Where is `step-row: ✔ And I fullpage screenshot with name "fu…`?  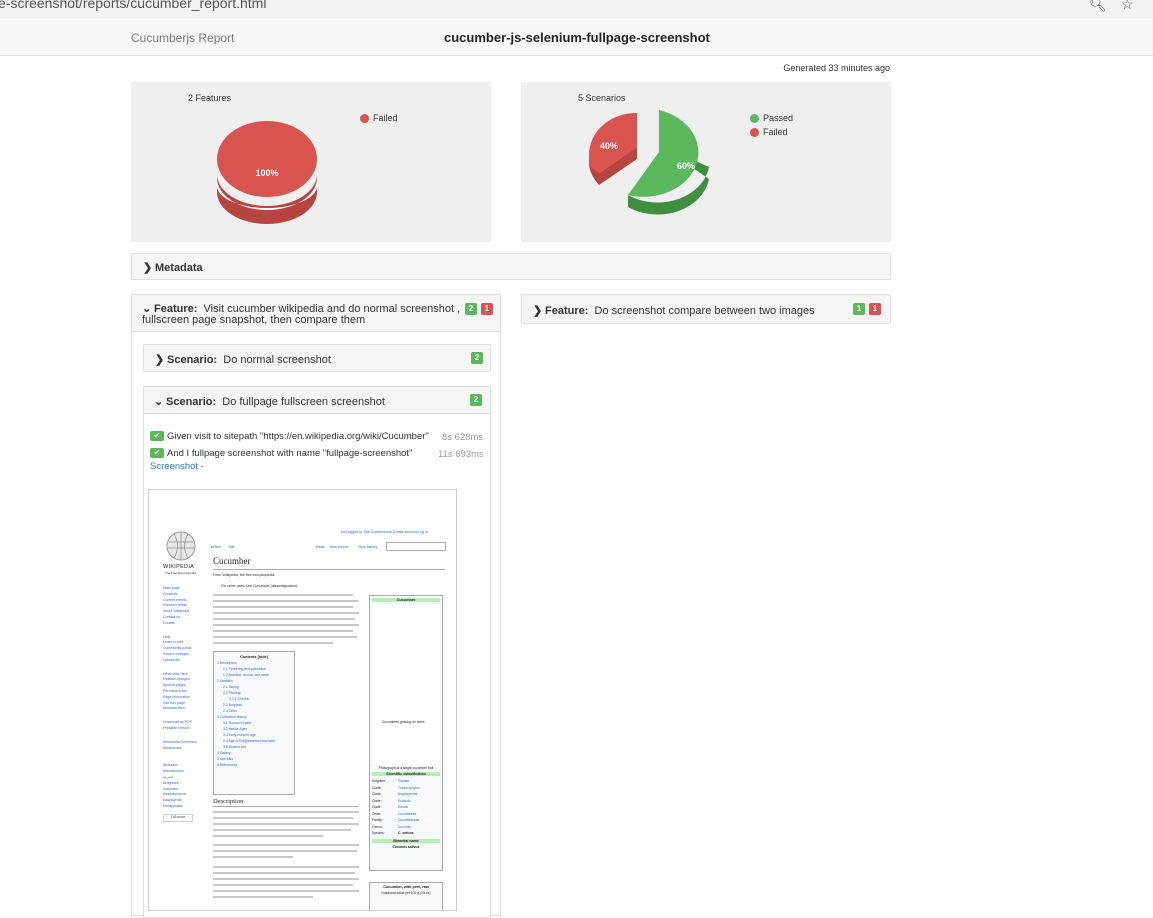 step-row: ✔ And I fullpage screenshot with name "fu… is located at coordinates (281, 453).